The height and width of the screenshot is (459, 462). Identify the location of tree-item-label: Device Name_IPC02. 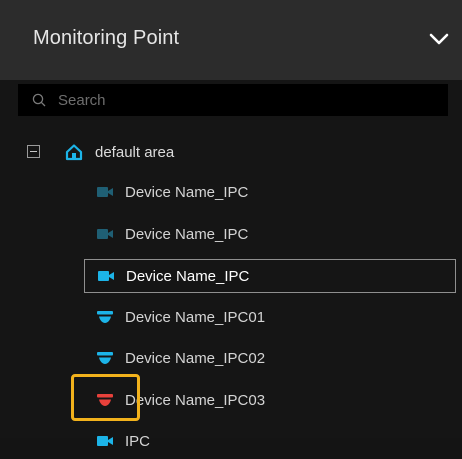
(195, 358).